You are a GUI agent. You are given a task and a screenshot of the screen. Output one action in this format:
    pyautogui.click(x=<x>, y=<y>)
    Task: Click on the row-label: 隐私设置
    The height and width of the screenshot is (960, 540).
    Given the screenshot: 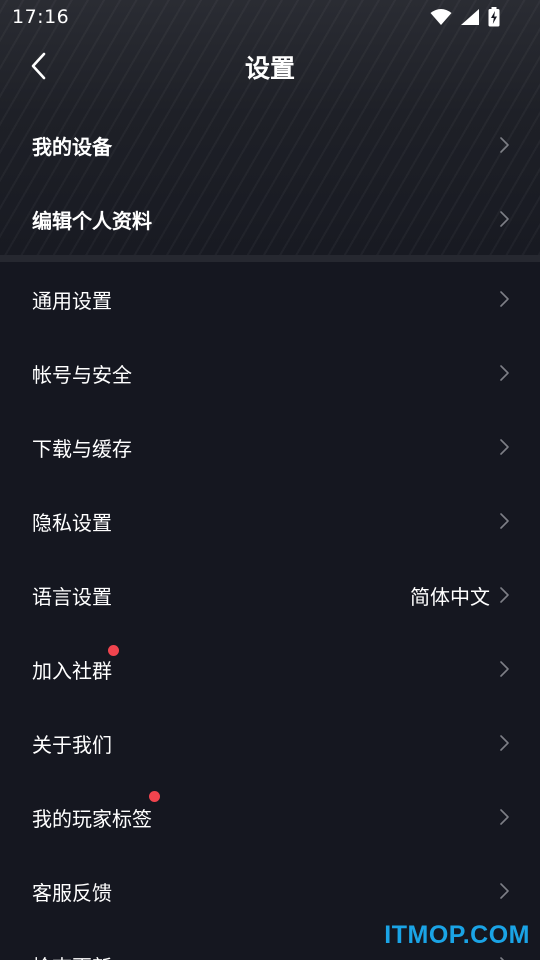 What is the action you would take?
    pyautogui.click(x=72, y=522)
    